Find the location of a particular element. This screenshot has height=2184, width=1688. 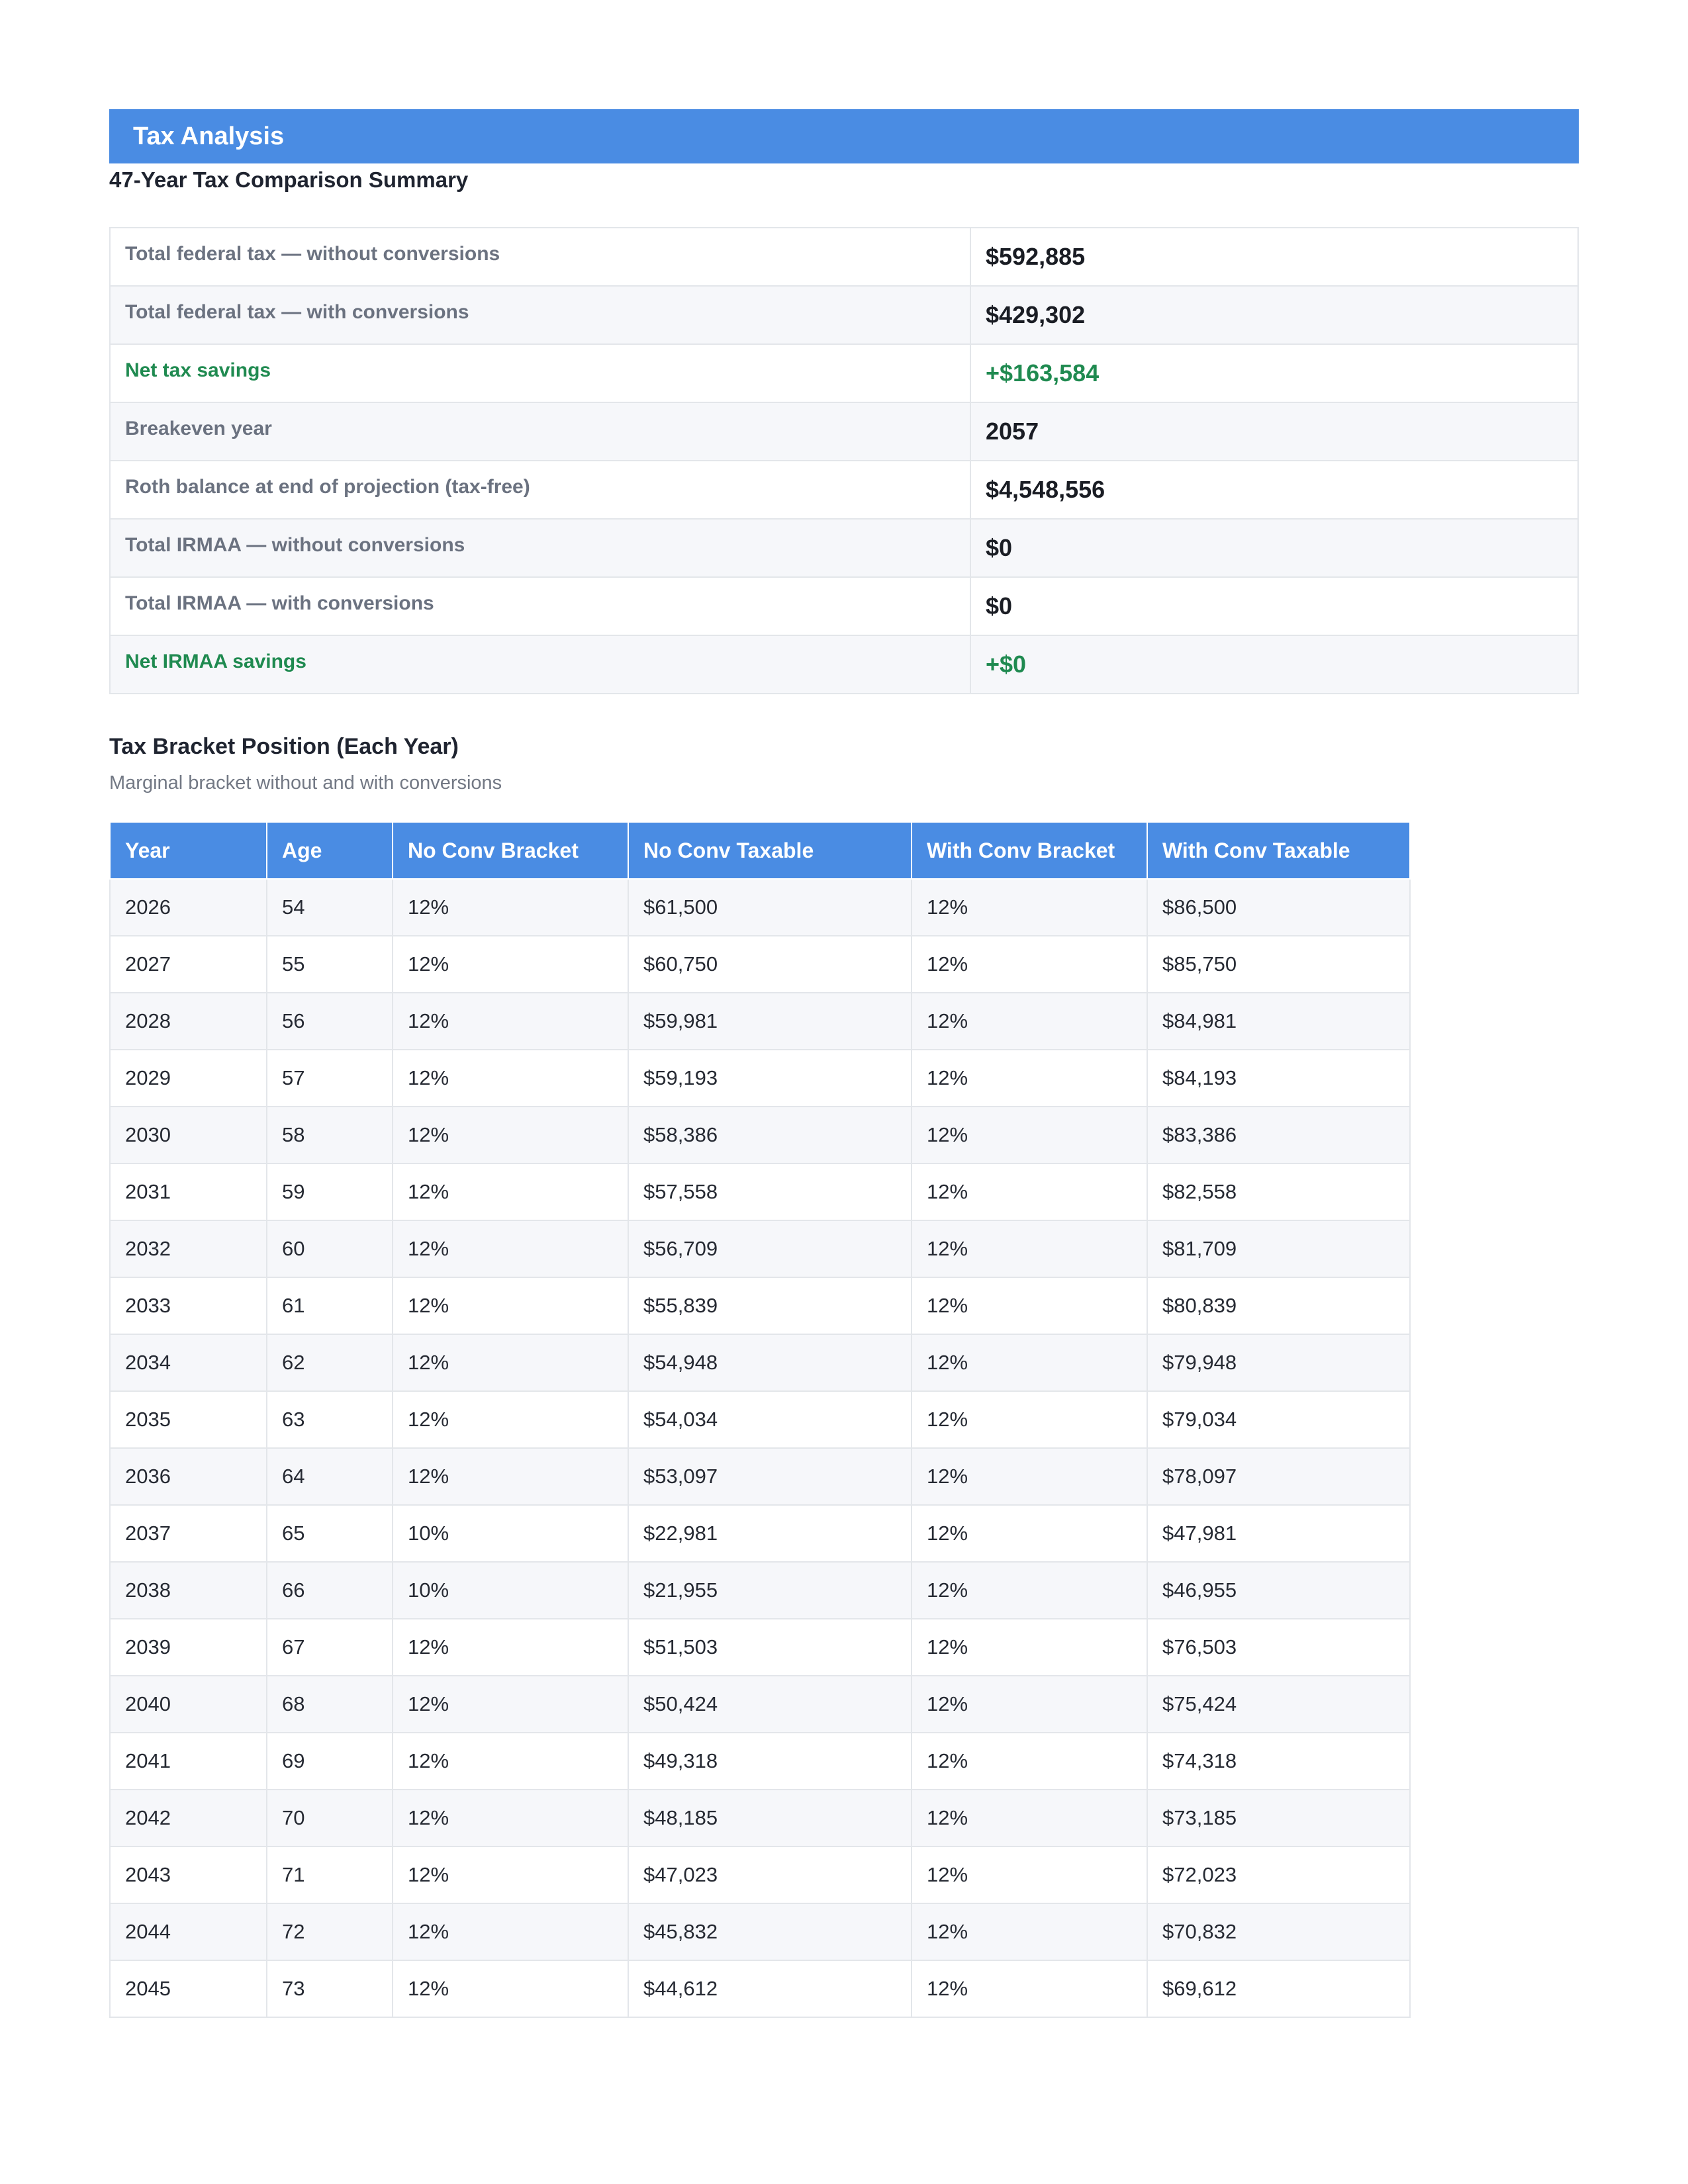

table-cell: 56 is located at coordinates (329, 1021).